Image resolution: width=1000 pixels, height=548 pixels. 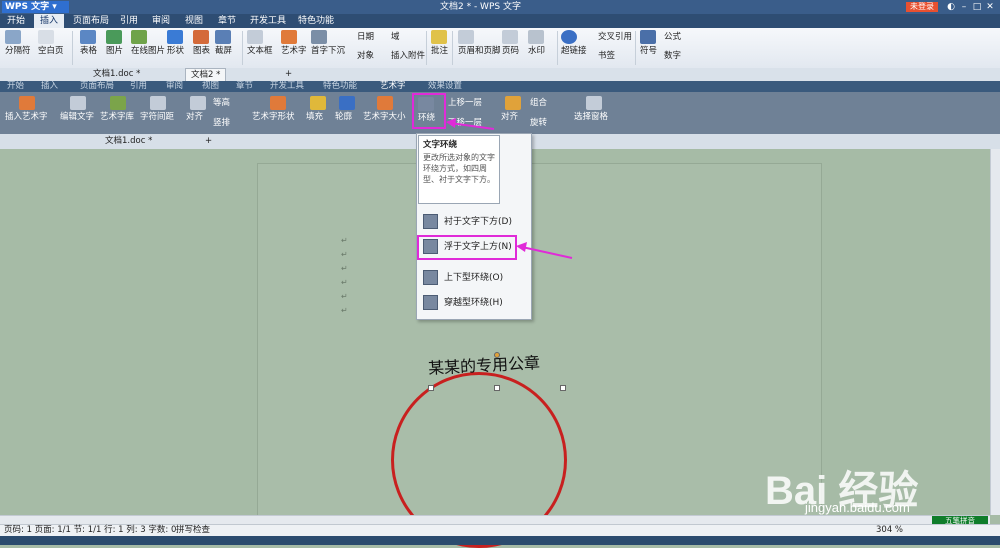 What do you see at coordinates (497, 355) in the screenshot?
I see `rotate-handle` at bounding box center [497, 355].